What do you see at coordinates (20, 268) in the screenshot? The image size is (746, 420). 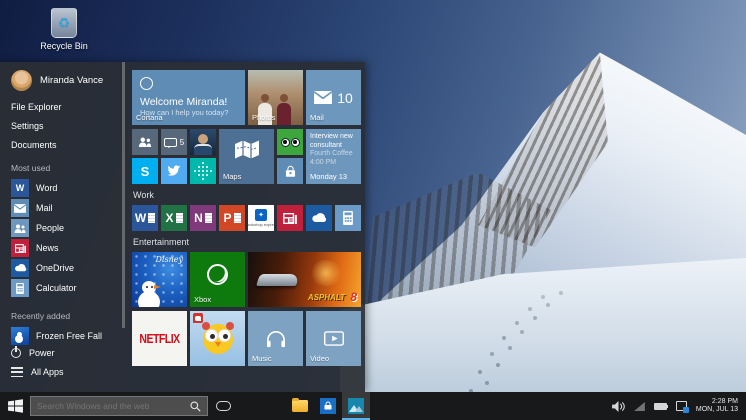 I see `onedrive-icon` at bounding box center [20, 268].